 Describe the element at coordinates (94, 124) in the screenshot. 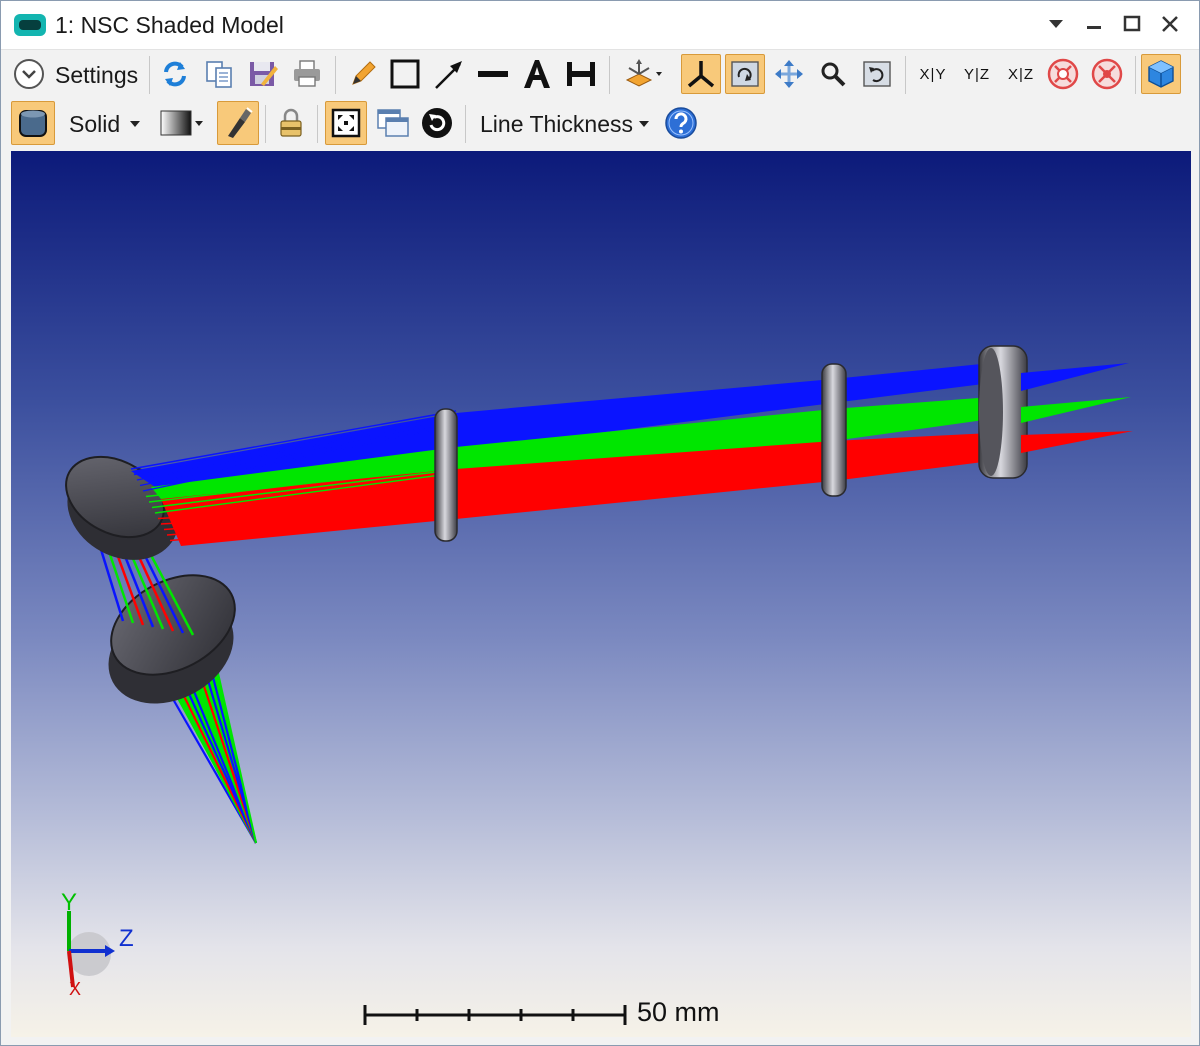

I see `render-mode-dropdown: Solid` at that location.